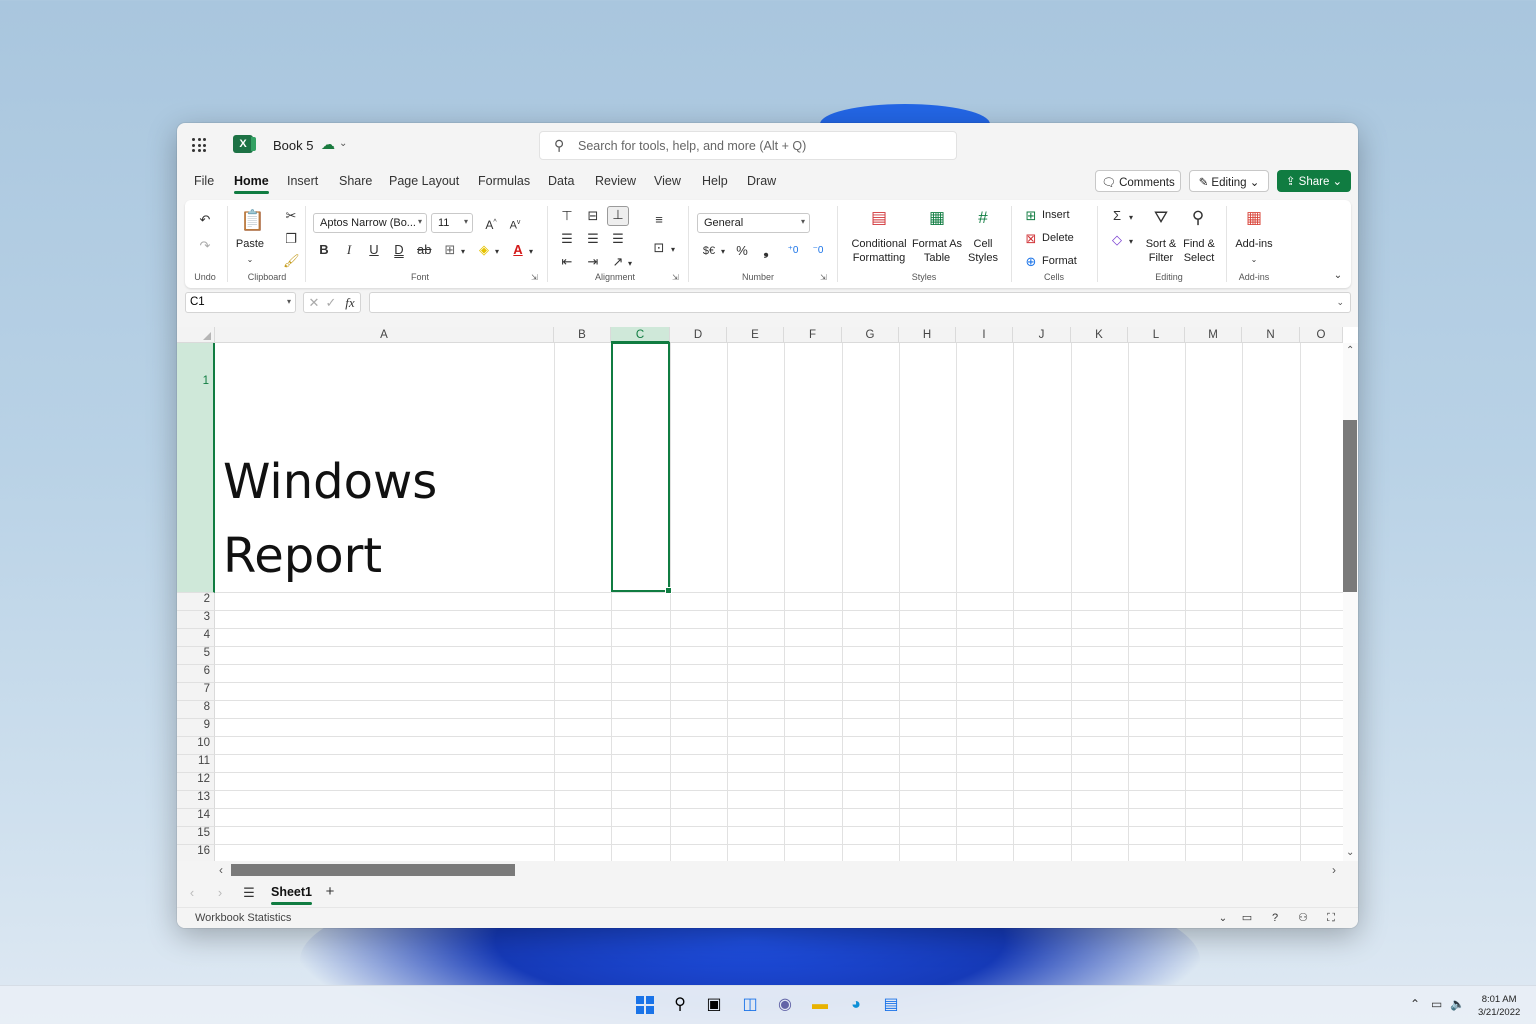 This screenshot has height=1024, width=1536. Describe the element at coordinates (567, 216) in the screenshot. I see `align-top-icon: ⊤` at that location.